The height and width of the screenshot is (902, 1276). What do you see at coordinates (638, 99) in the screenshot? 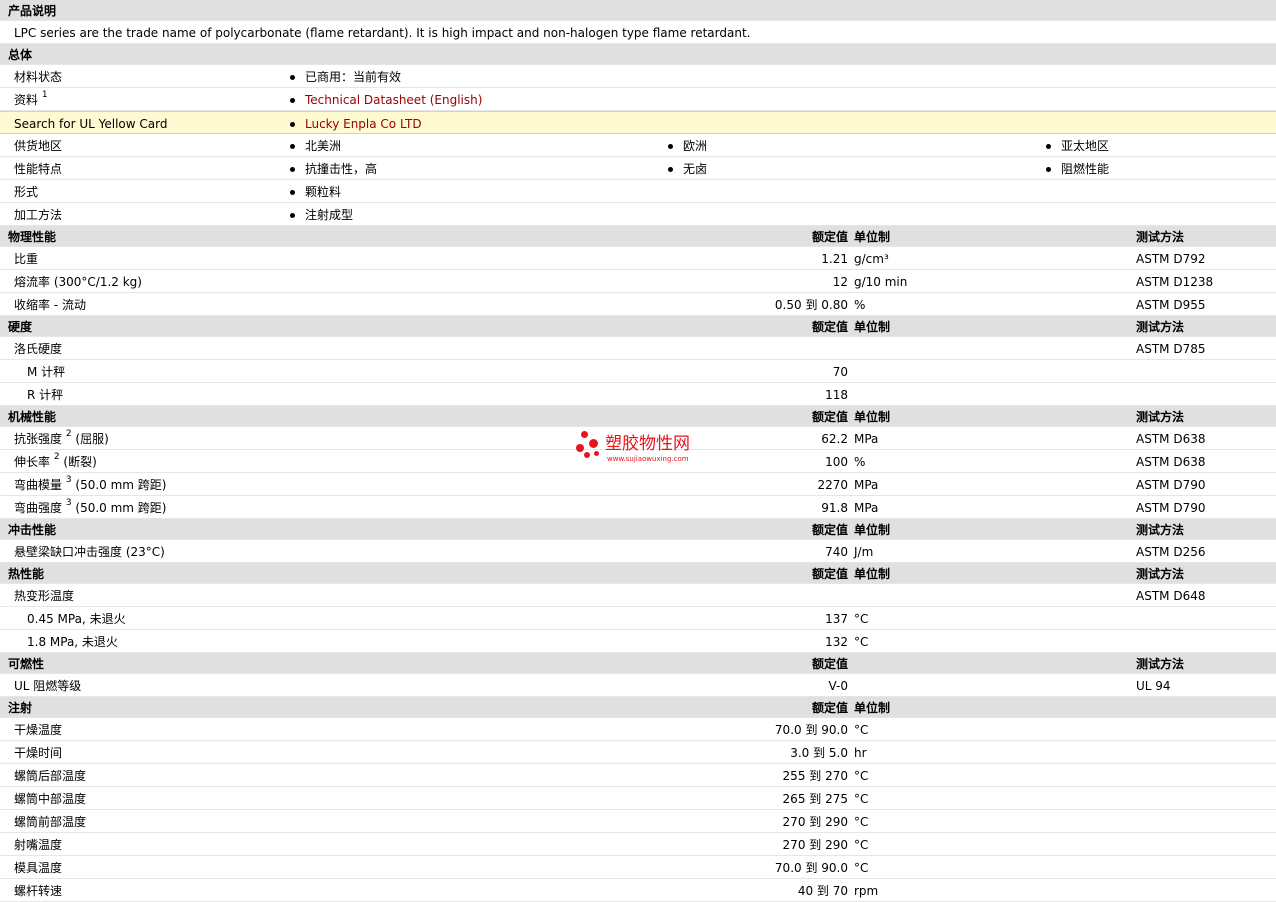
I see `document-row: 资料 1 Technical Datasheet (English)` at bounding box center [638, 99].